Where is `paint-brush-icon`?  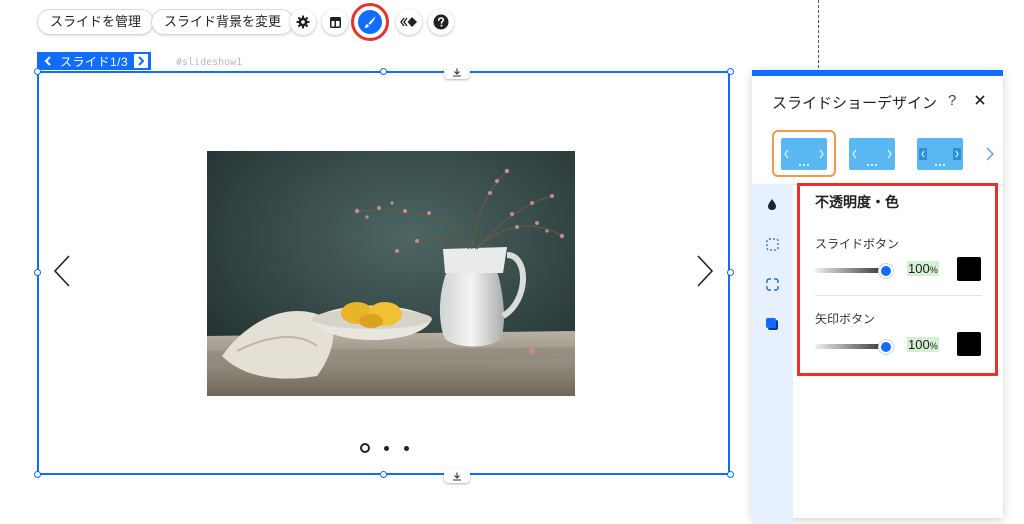
paint-brush-icon is located at coordinates (370, 22).